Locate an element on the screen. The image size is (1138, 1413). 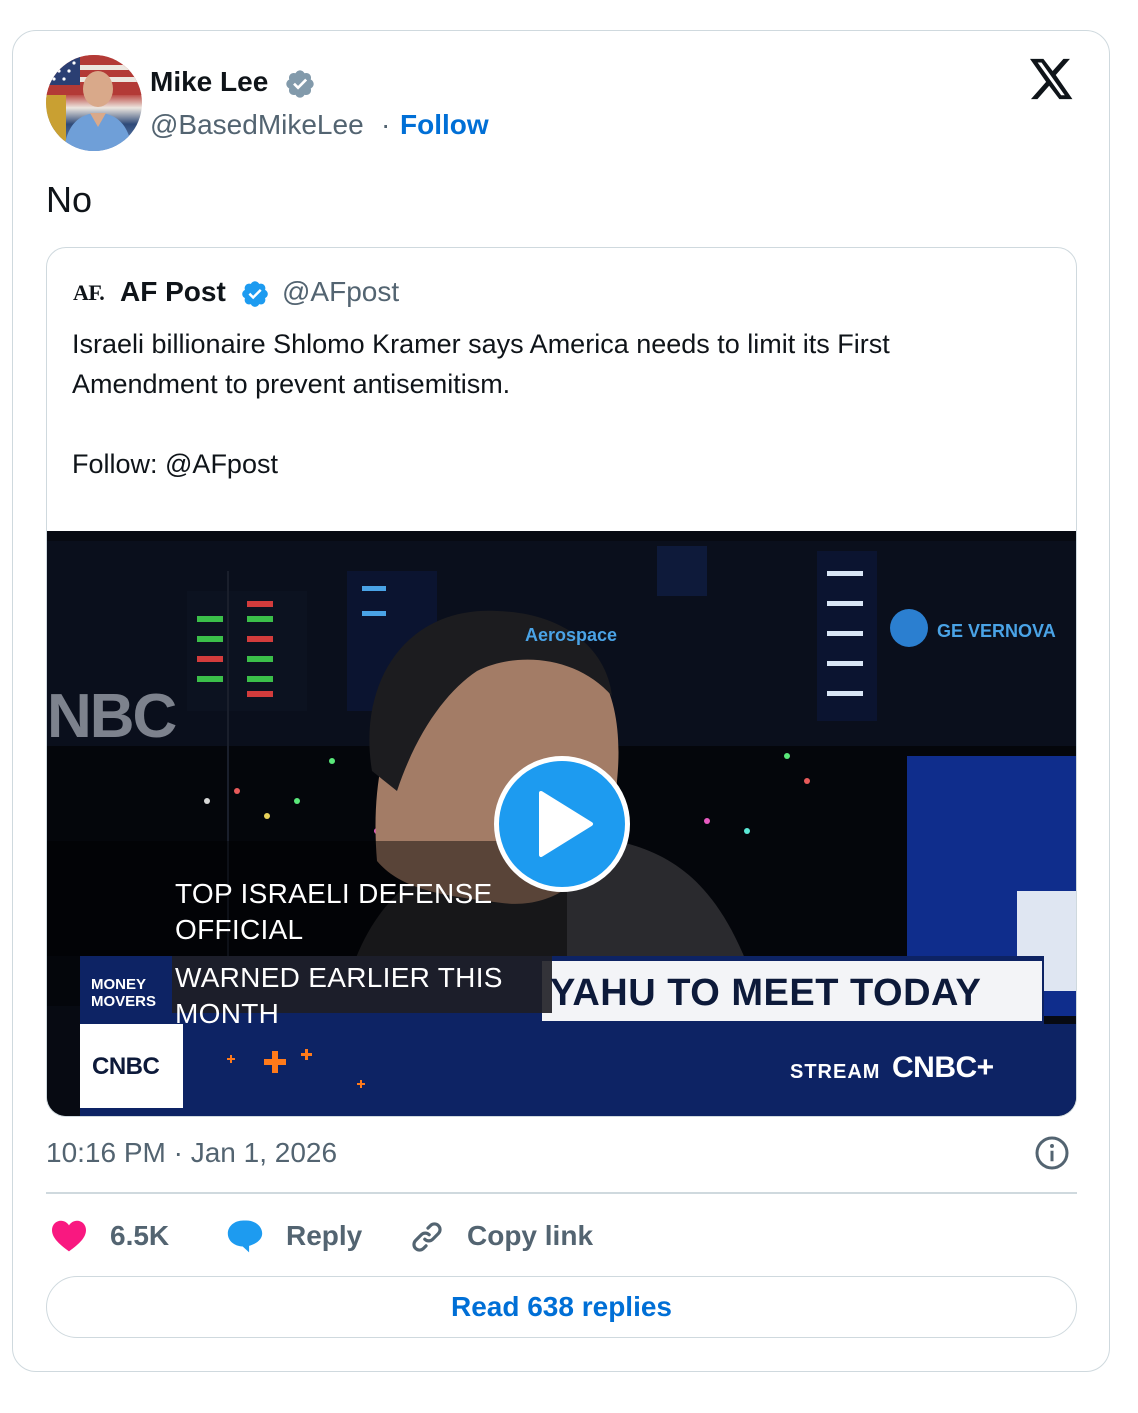
x-logo-icon is located at coordinates (1052, 79).